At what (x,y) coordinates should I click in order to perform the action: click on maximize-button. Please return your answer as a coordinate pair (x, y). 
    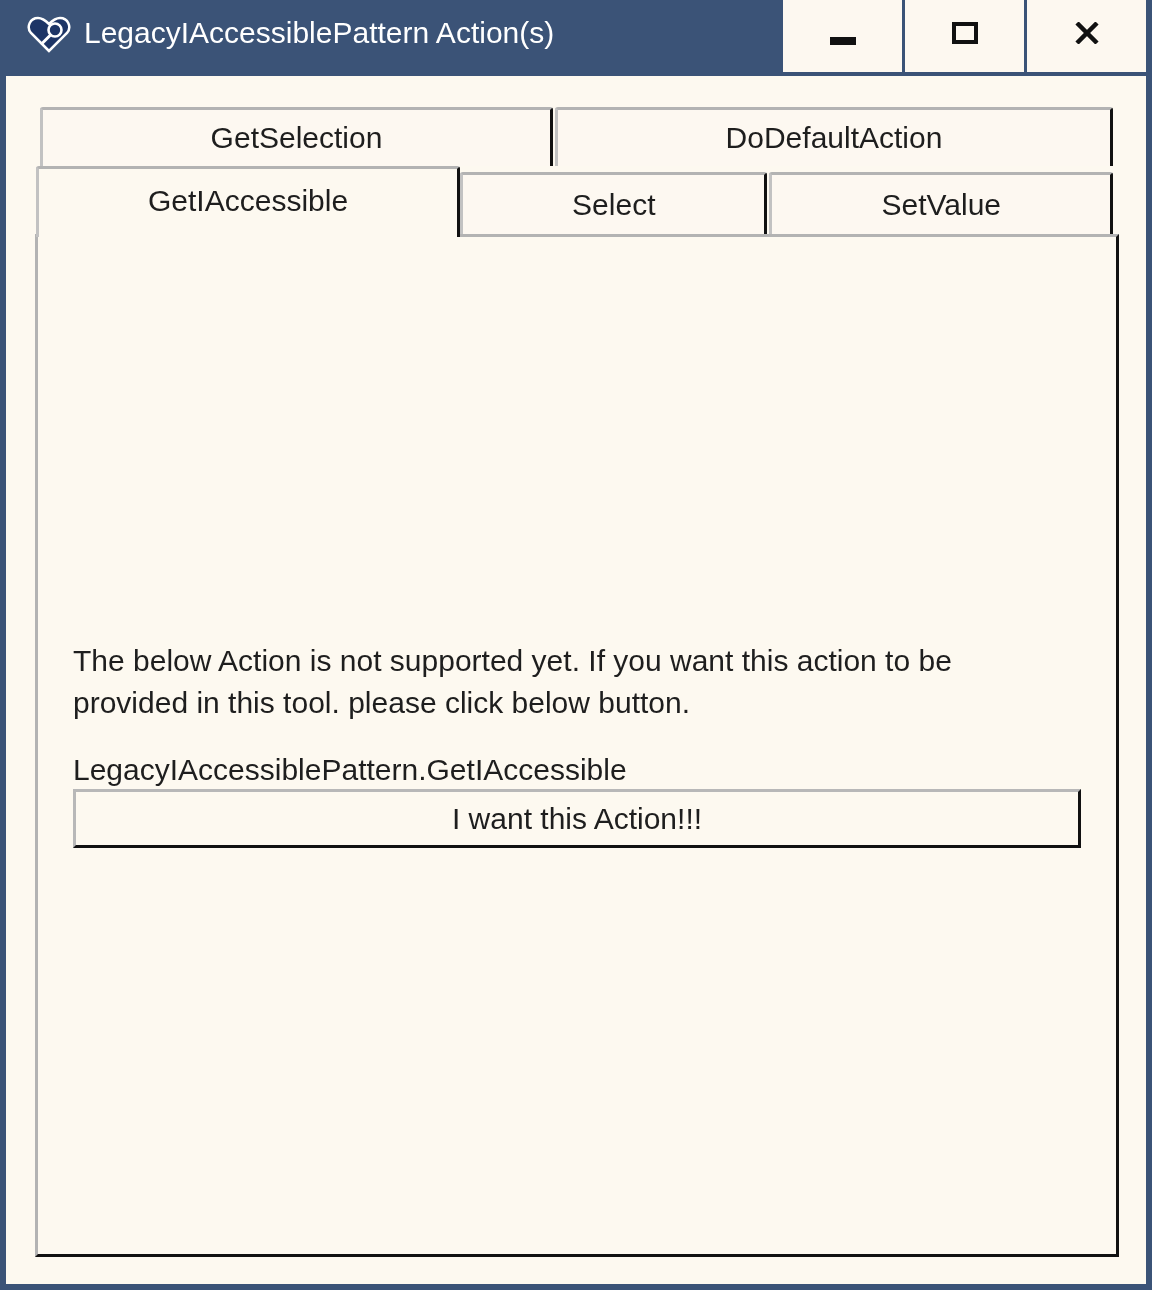
    Looking at the image, I should click on (964, 36).